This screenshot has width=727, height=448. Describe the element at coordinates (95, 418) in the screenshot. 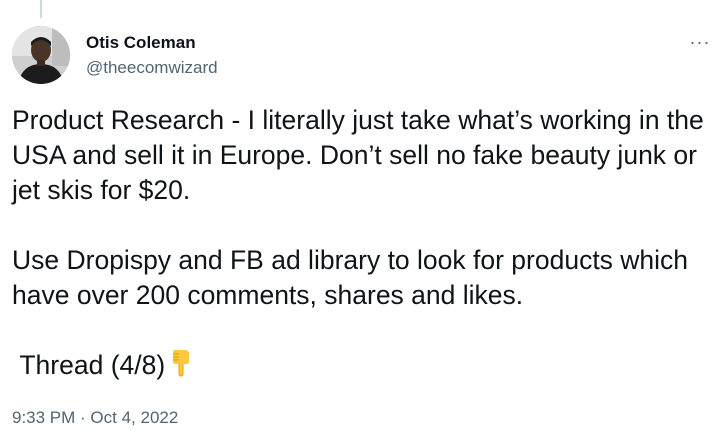

I see `tweet-timestamp: 9:33 PM · Oct 4, 2022` at that location.